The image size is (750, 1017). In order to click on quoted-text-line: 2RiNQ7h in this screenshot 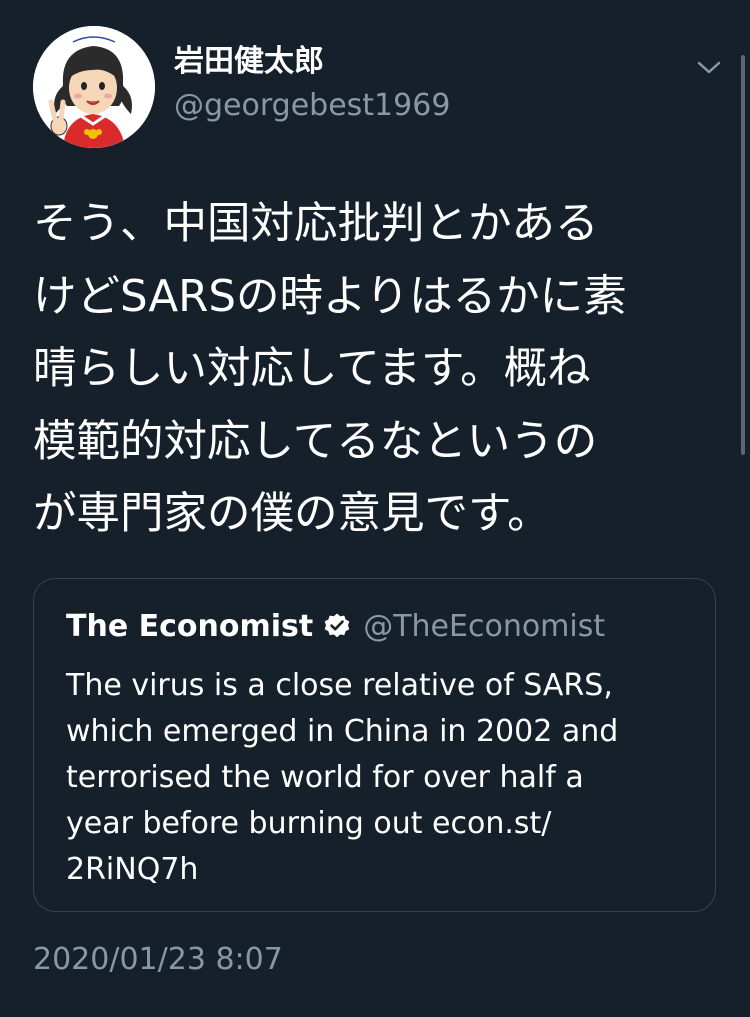, I will do `click(132, 869)`.